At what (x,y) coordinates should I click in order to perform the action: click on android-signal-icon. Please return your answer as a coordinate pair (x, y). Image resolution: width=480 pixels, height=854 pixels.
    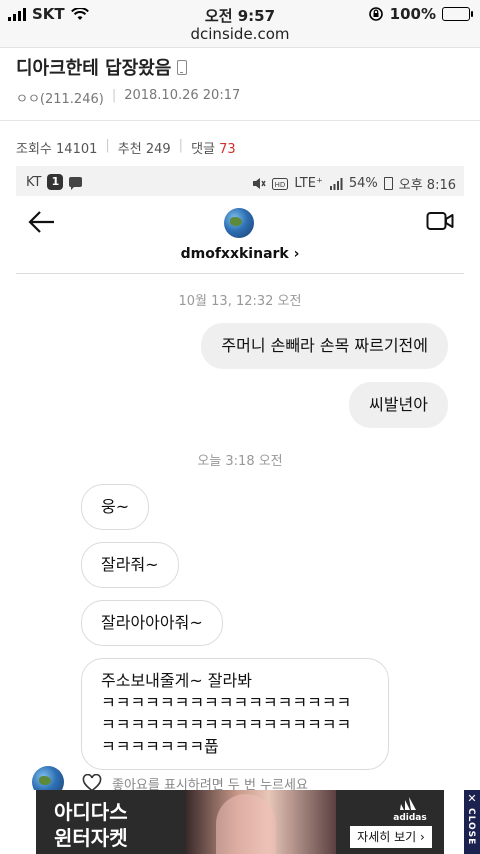
    Looking at the image, I should click on (336, 183).